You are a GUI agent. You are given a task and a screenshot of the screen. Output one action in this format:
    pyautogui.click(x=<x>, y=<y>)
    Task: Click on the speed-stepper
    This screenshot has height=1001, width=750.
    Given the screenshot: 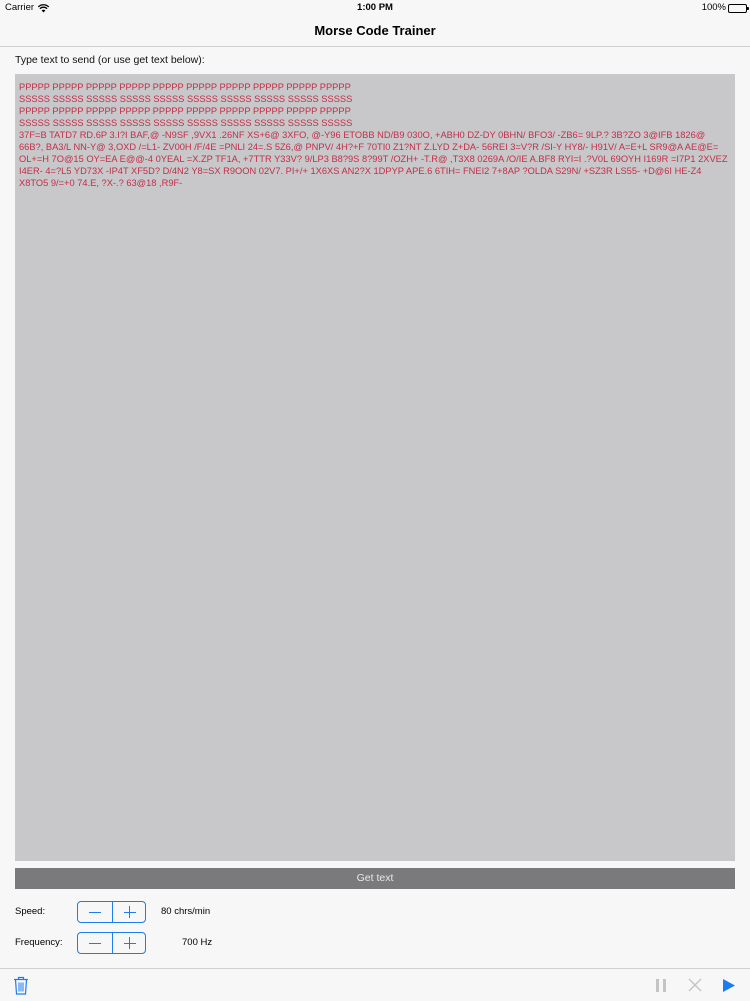 What is the action you would take?
    pyautogui.click(x=111, y=912)
    